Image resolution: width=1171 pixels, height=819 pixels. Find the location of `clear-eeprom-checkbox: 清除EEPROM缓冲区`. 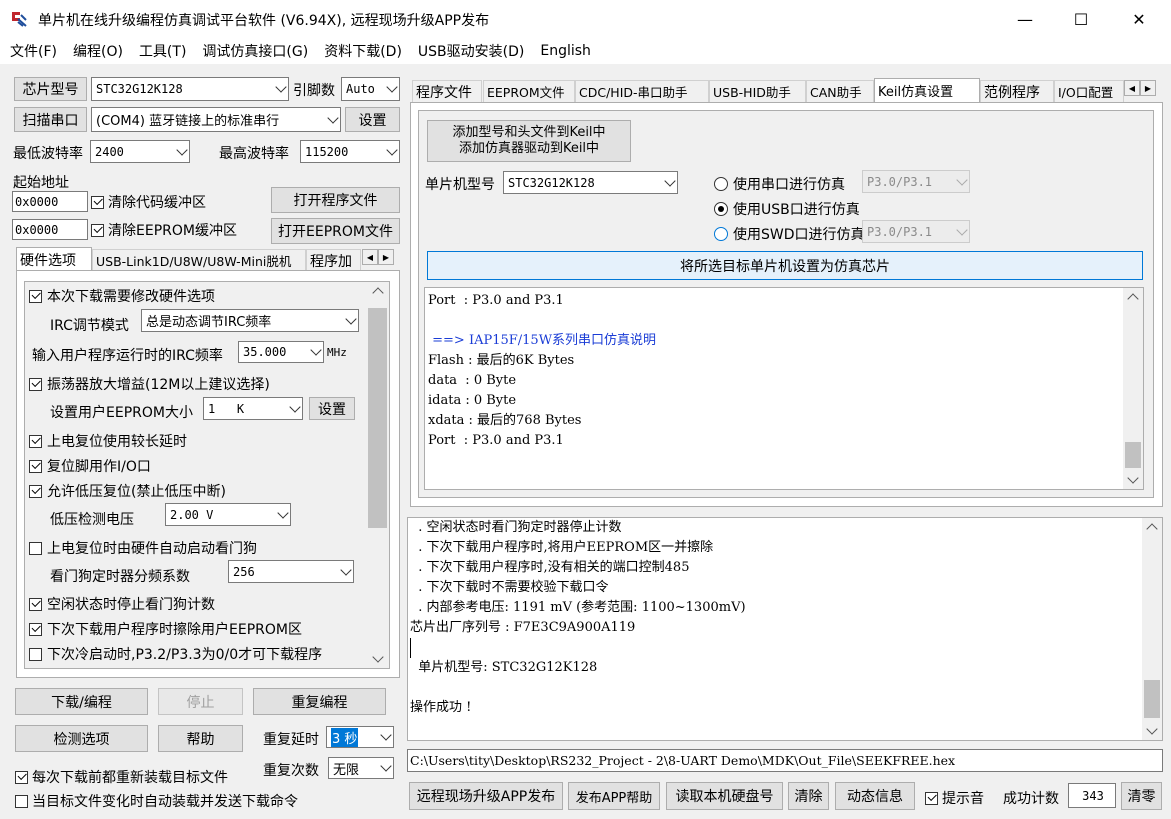

clear-eeprom-checkbox: 清除EEPROM缓冲区 is located at coordinates (164, 230).